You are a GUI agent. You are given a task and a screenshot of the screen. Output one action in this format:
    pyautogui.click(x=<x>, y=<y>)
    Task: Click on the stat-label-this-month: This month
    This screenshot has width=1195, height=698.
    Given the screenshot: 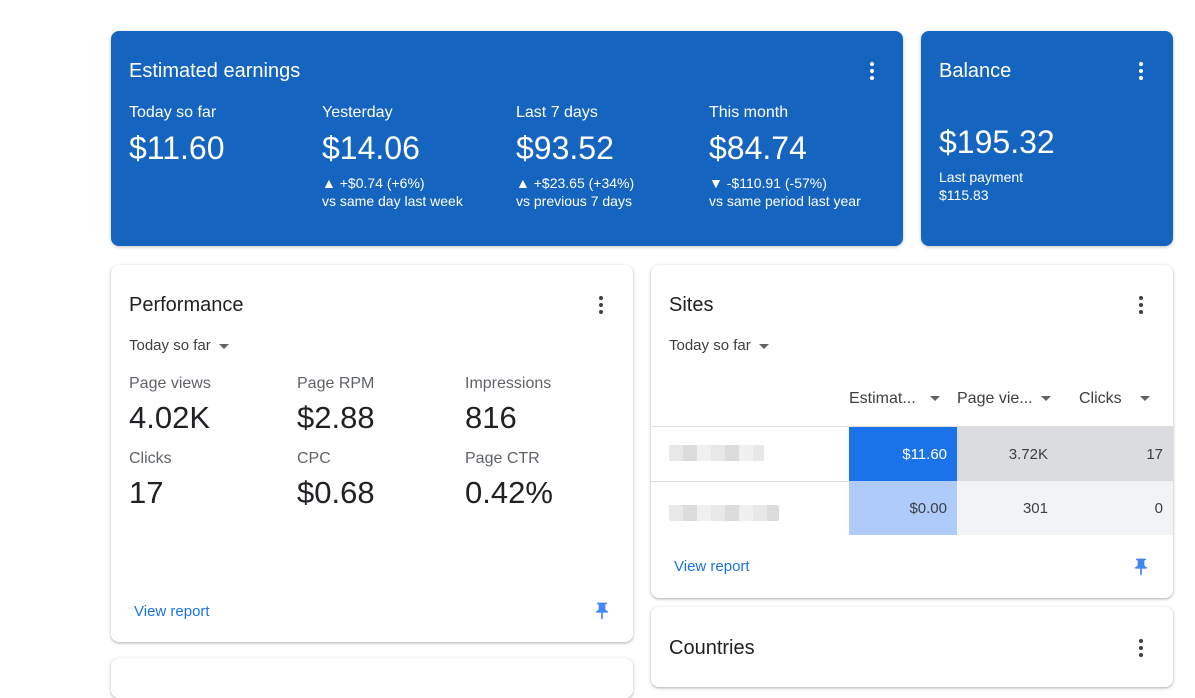 What is the action you would take?
    pyautogui.click(x=749, y=112)
    